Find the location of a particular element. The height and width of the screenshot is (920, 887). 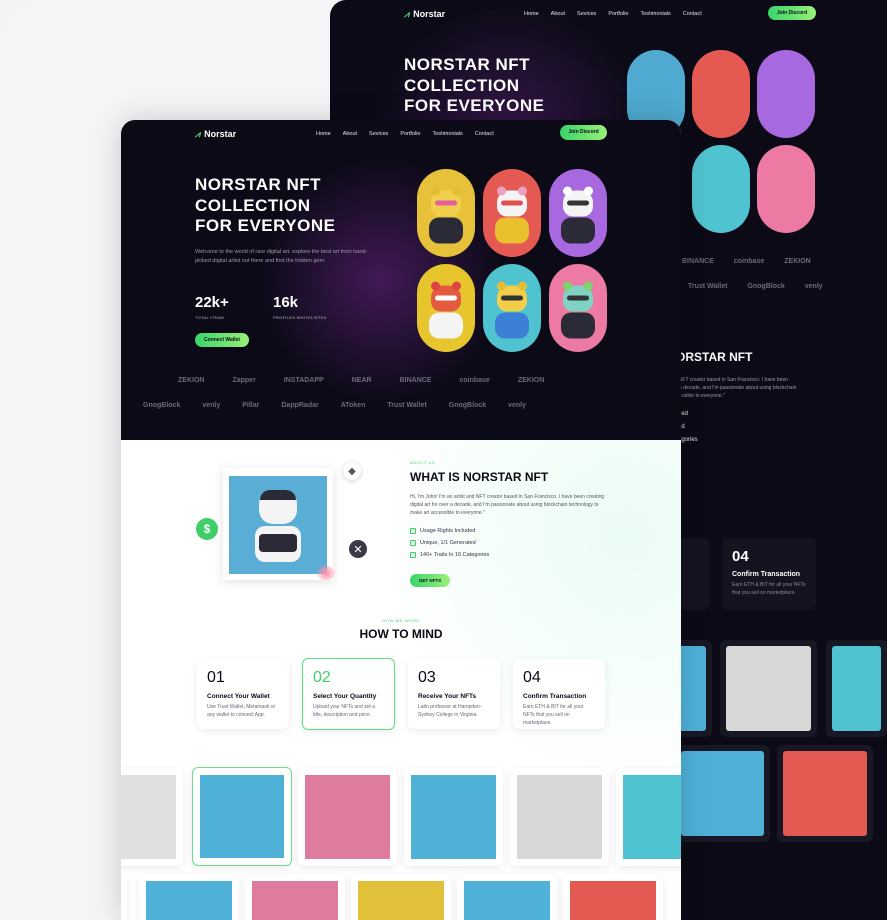

coin-icon: $ is located at coordinates (207, 529).